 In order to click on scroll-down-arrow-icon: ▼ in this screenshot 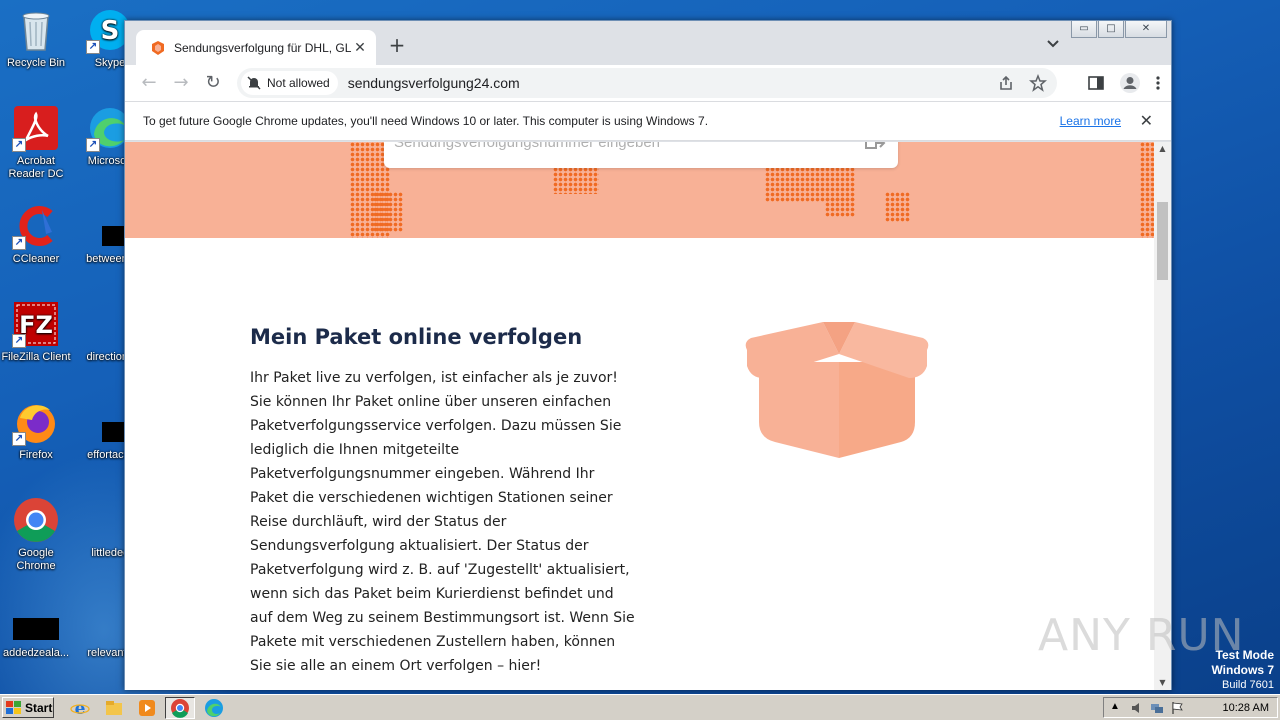, I will do `click(1162, 683)`.